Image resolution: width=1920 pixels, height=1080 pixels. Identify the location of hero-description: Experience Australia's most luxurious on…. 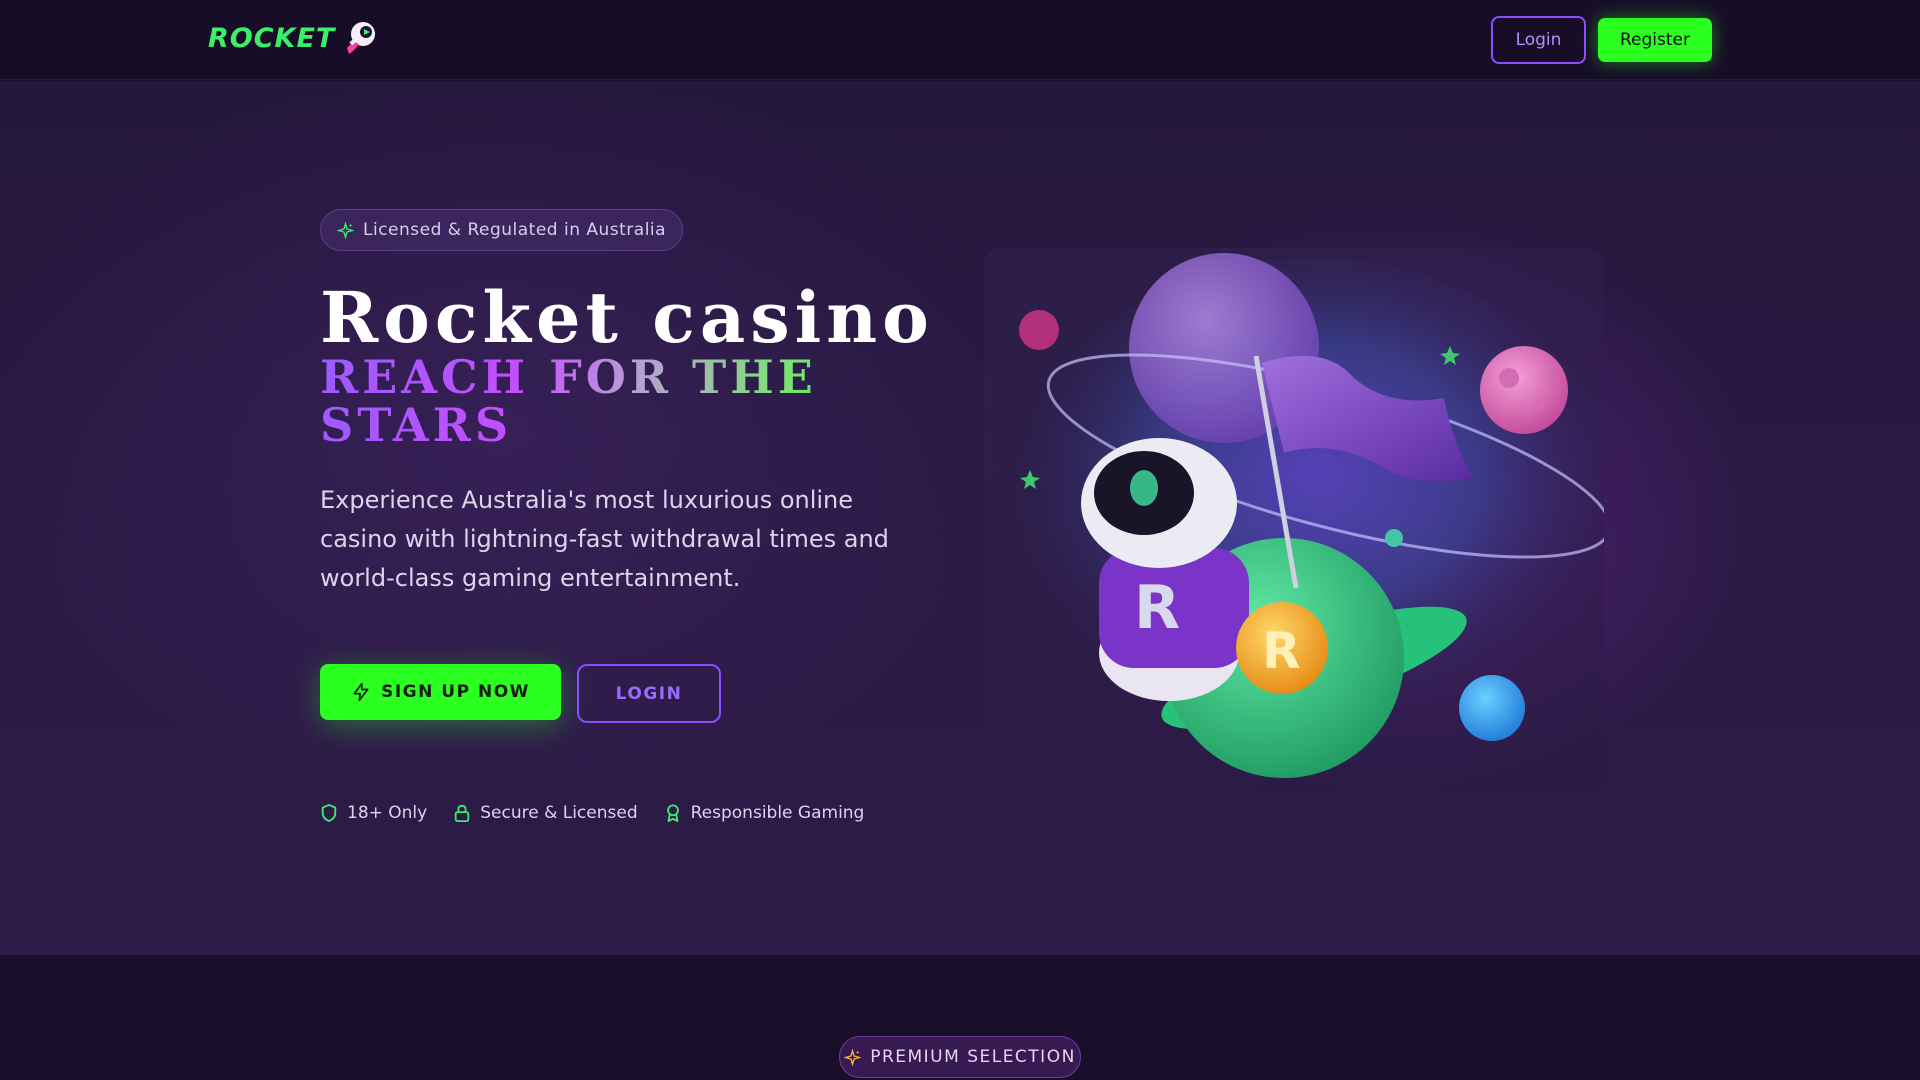
(604, 539).